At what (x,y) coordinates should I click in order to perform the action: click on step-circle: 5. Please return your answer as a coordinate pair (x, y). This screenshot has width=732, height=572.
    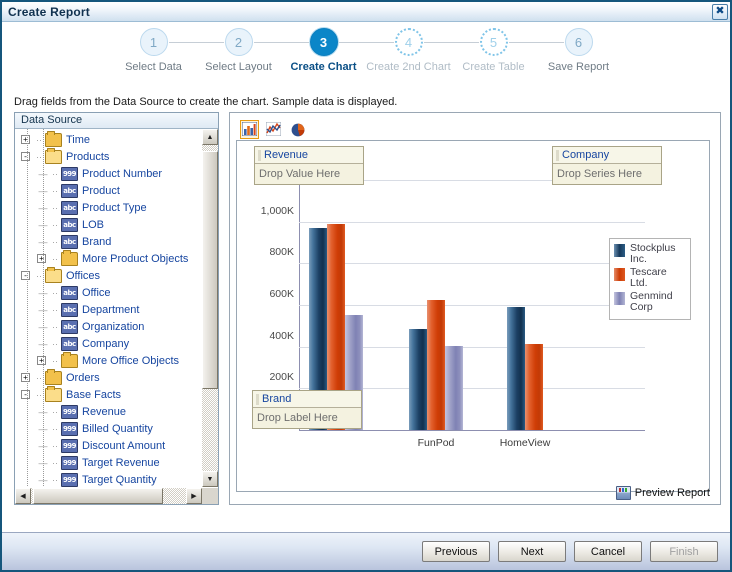
    Looking at the image, I should click on (493, 42).